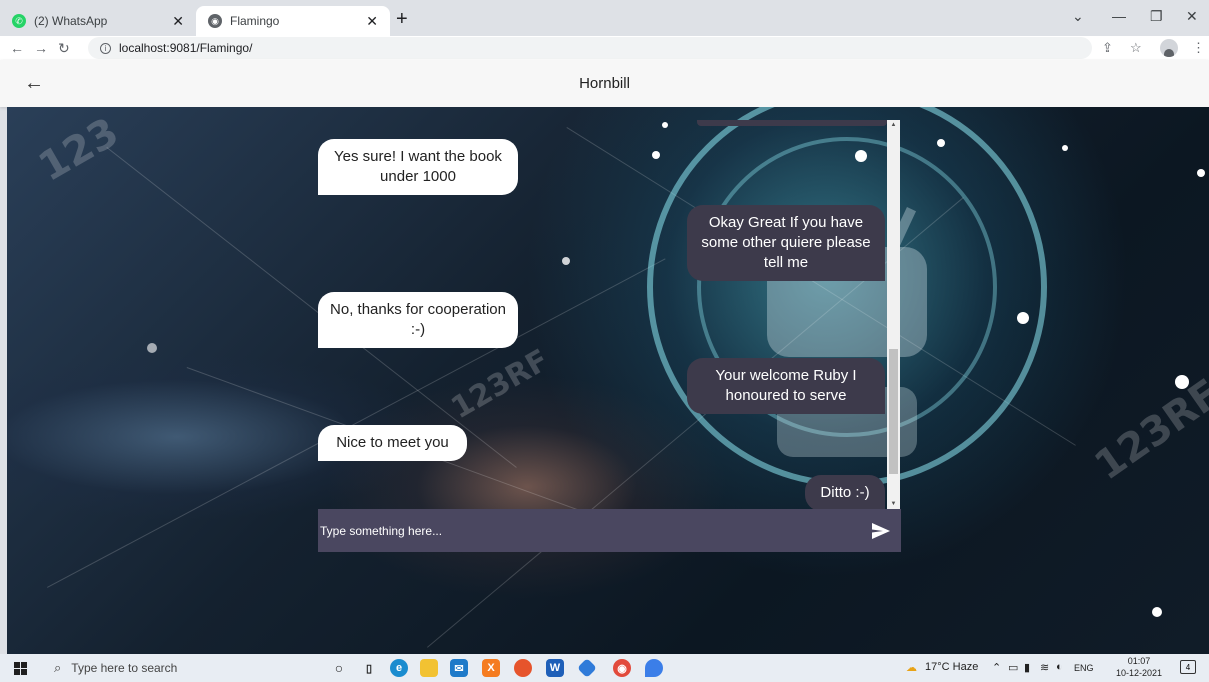 This screenshot has width=1209, height=682. I want to click on weather-icon: ☁, so click(911, 668).